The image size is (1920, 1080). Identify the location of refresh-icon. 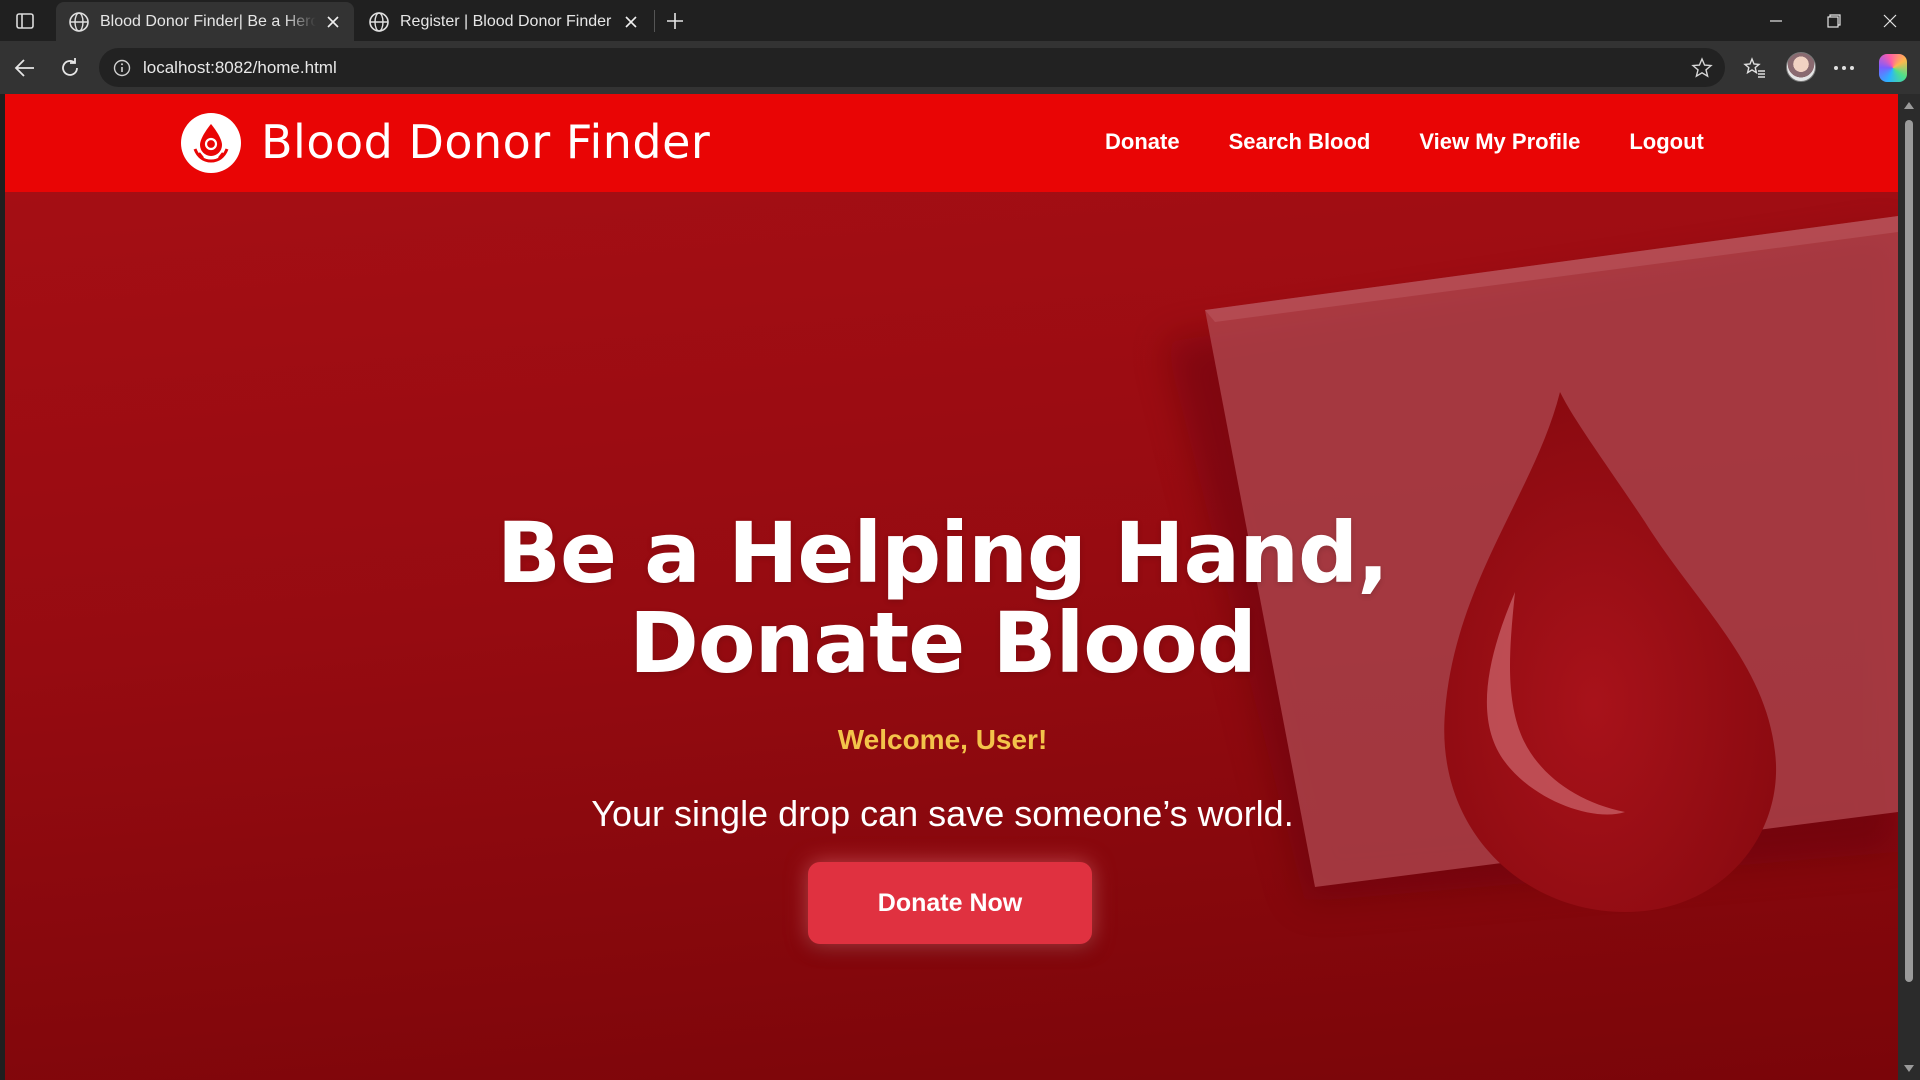
(70, 68).